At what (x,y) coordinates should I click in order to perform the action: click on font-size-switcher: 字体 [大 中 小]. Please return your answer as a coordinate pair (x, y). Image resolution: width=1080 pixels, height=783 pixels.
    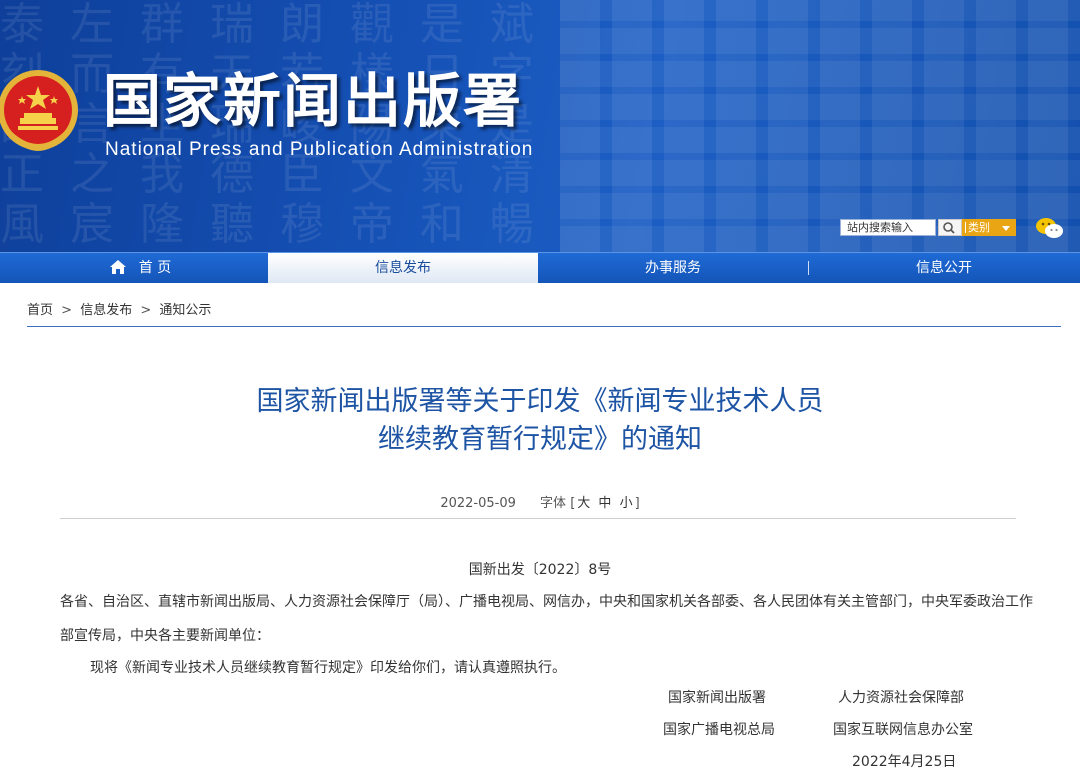
    Looking at the image, I should click on (590, 503).